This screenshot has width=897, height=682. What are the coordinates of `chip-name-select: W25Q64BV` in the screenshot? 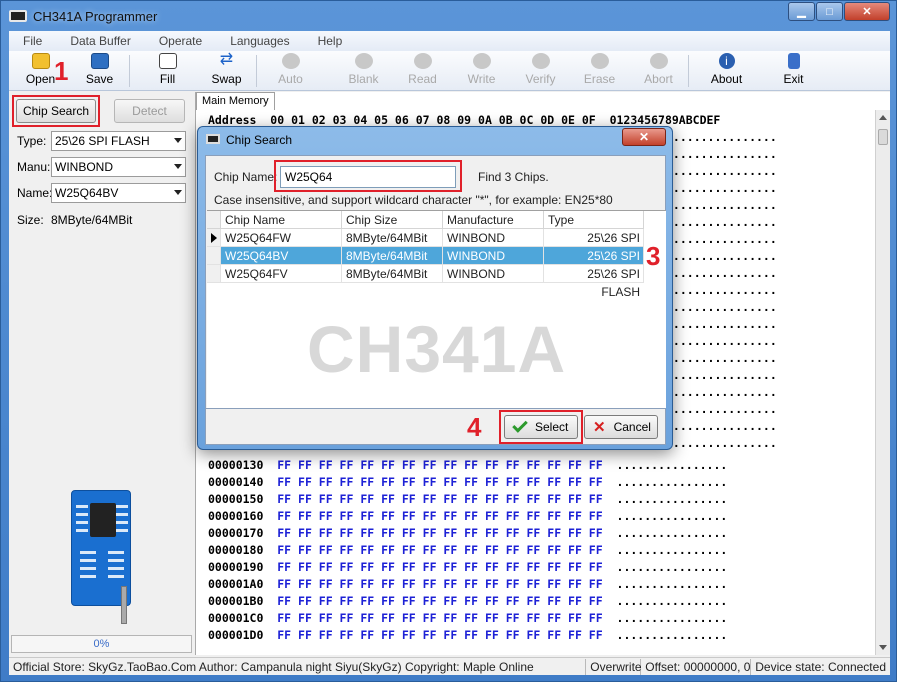 It's located at (118, 193).